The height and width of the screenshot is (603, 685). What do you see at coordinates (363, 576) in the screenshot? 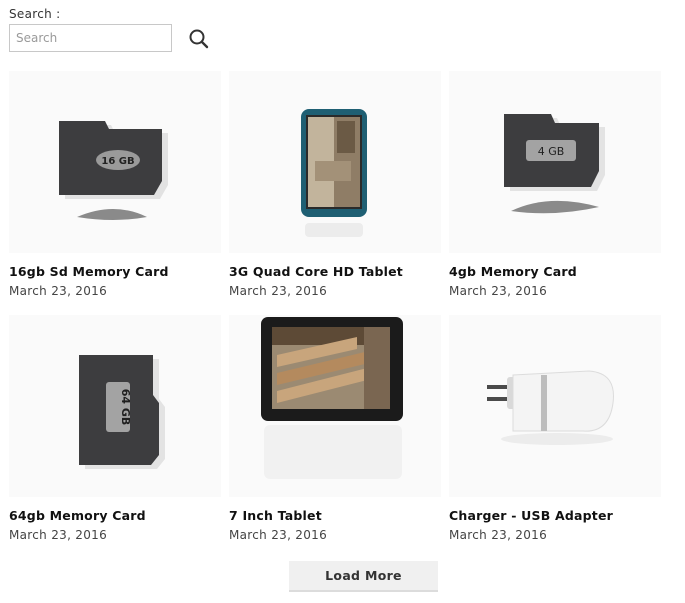
I see `load-more-button: Load More` at bounding box center [363, 576].